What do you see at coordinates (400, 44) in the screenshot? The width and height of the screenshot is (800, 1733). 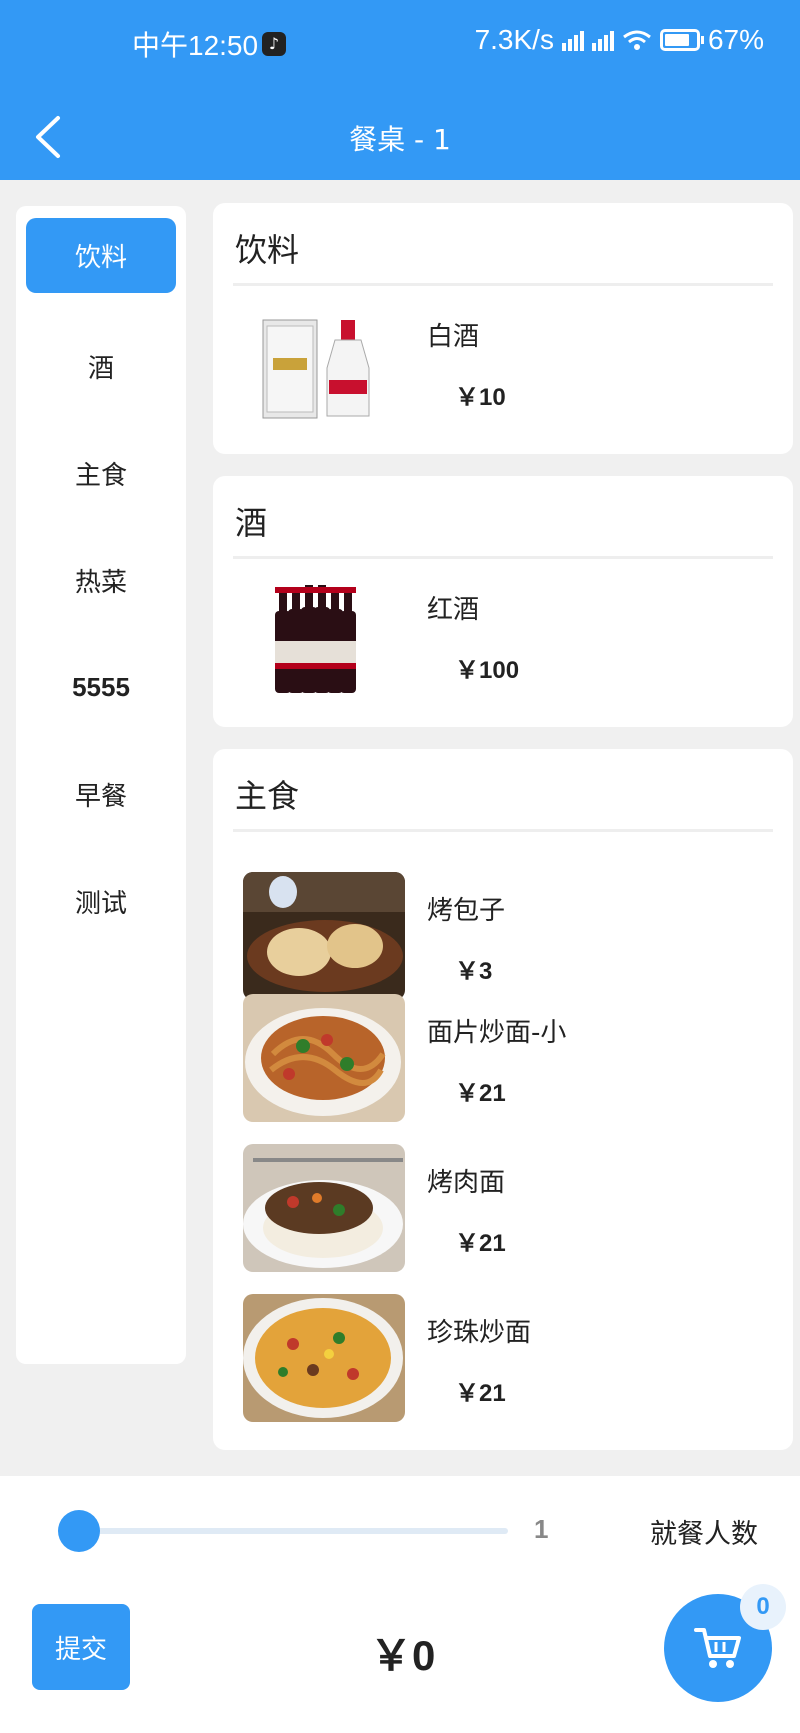 I see `status-bar: 中午12:50 ♪ 7.3K/s 67%` at bounding box center [400, 44].